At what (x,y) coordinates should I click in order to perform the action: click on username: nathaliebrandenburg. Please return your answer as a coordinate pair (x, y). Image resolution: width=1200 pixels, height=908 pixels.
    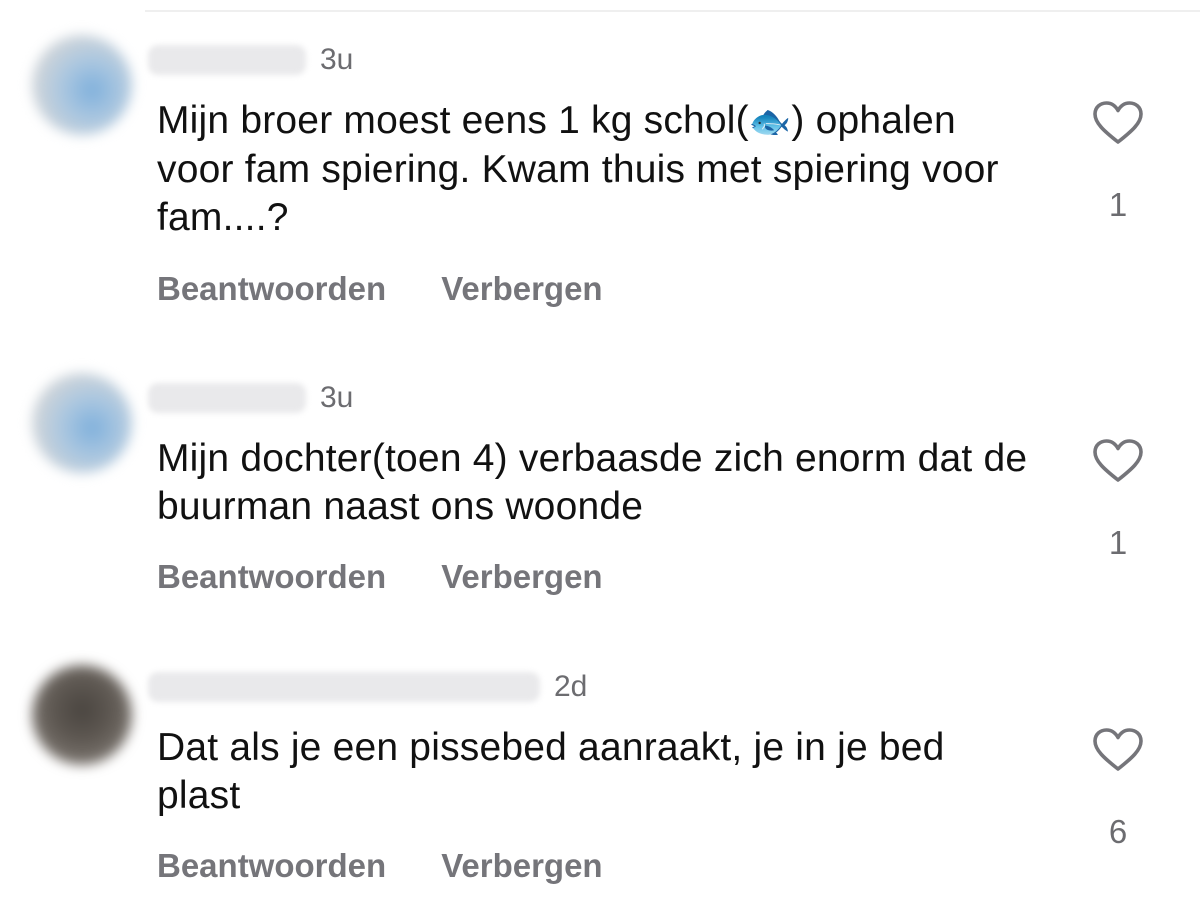
    Looking at the image, I should click on (344, 687).